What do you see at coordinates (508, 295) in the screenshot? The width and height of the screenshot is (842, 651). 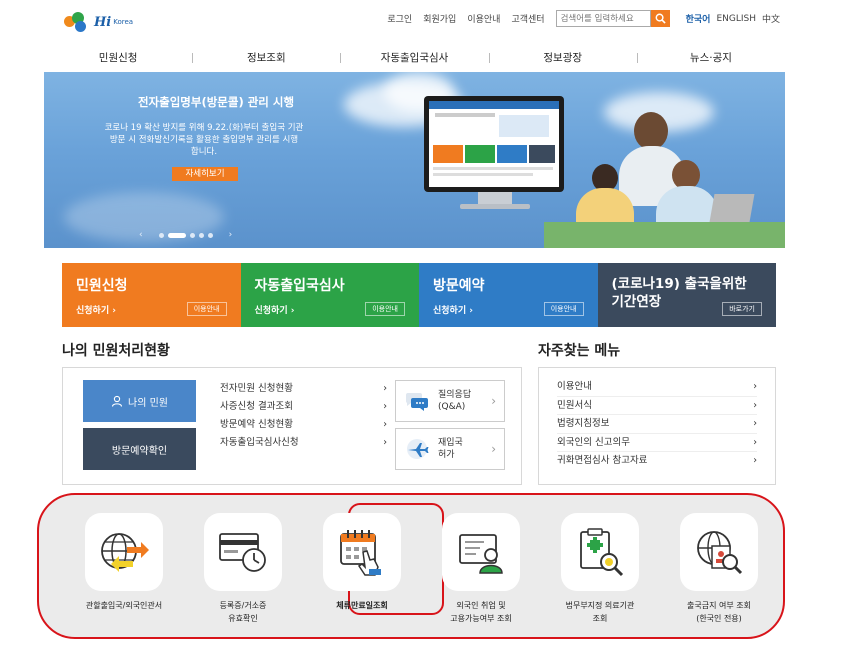 I see `tile-visit-reservation: 방문예약 신청하기 › 이용안내` at bounding box center [508, 295].